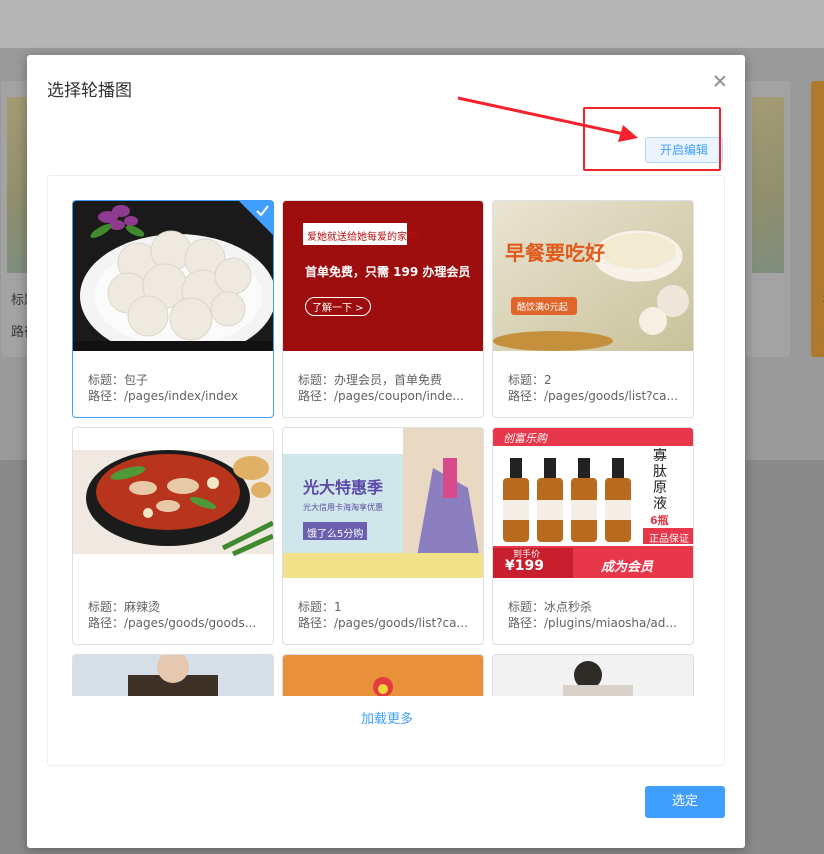  I want to click on card-title: 标题：办理会员，首单免费, so click(370, 380).